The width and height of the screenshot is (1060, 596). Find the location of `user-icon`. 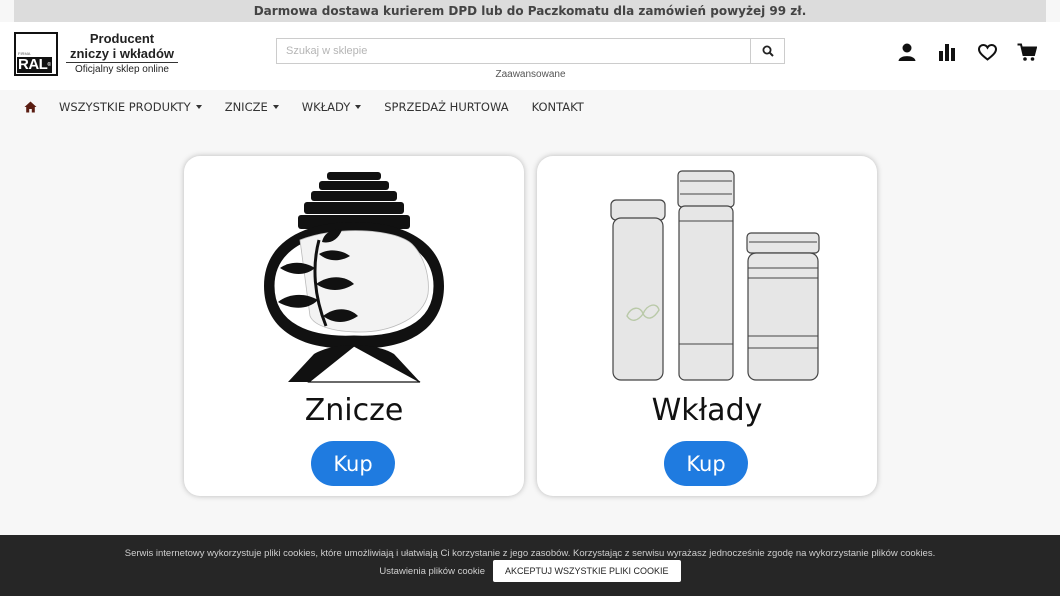

user-icon is located at coordinates (907, 52).